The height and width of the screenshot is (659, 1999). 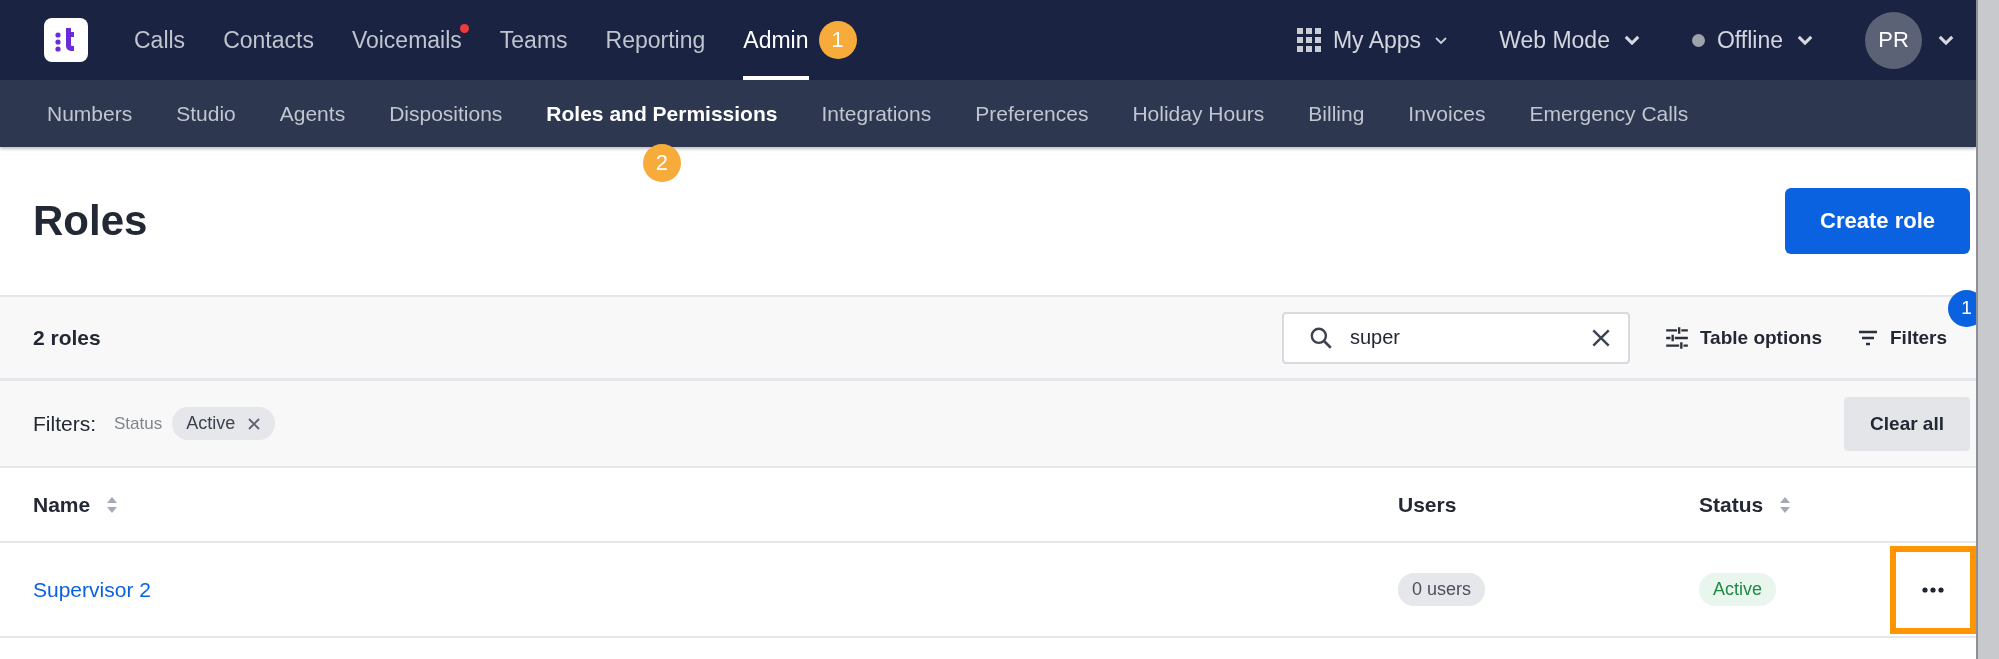 What do you see at coordinates (1308, 40) in the screenshot?
I see `apps-grid-icon` at bounding box center [1308, 40].